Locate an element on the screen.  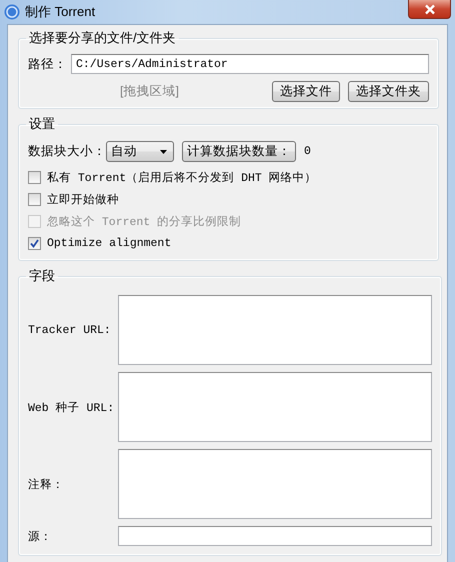
piece-count: 0 is located at coordinates (307, 151).